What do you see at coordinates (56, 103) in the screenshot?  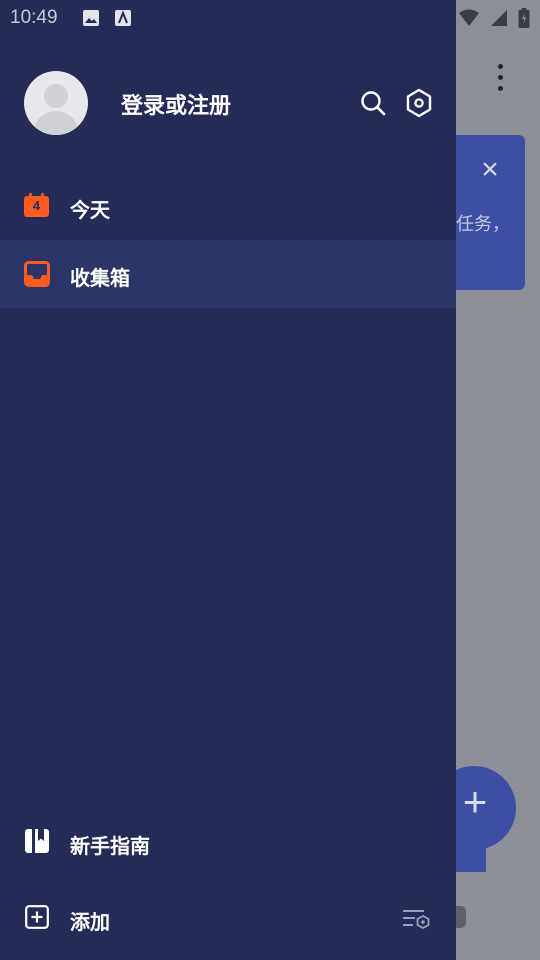 I see `avatar` at bounding box center [56, 103].